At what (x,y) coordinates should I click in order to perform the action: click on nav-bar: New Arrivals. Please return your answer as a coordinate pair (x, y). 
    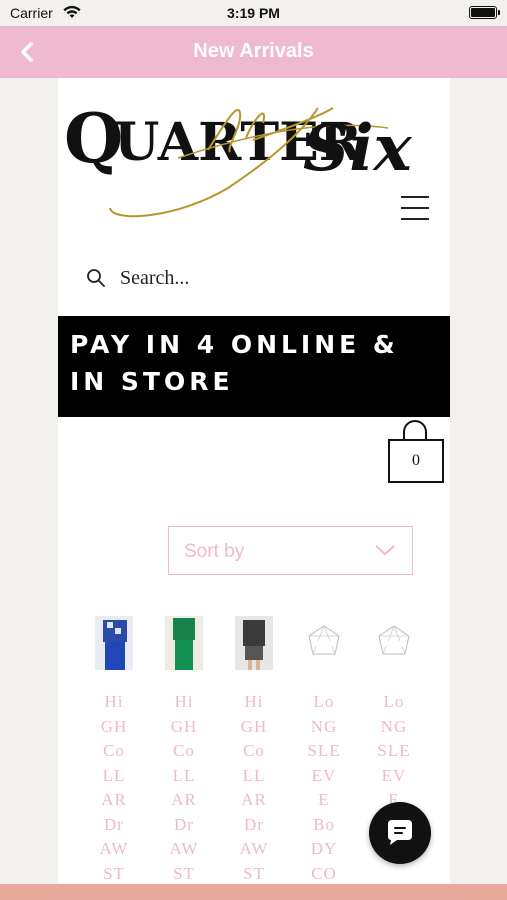
    Looking at the image, I should click on (253, 52).